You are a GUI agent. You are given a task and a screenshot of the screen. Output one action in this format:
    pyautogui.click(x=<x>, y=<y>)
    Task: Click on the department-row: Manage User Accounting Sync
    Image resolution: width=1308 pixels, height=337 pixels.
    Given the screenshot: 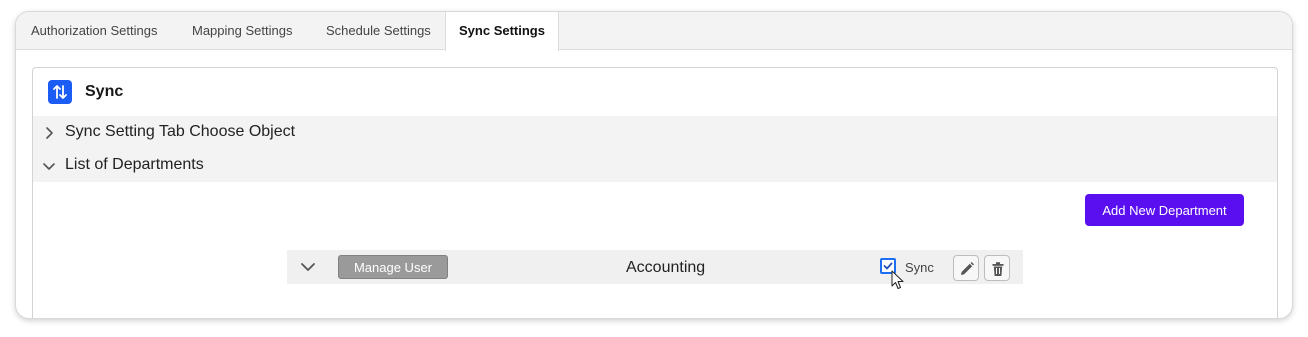 What is the action you would take?
    pyautogui.click(x=655, y=269)
    